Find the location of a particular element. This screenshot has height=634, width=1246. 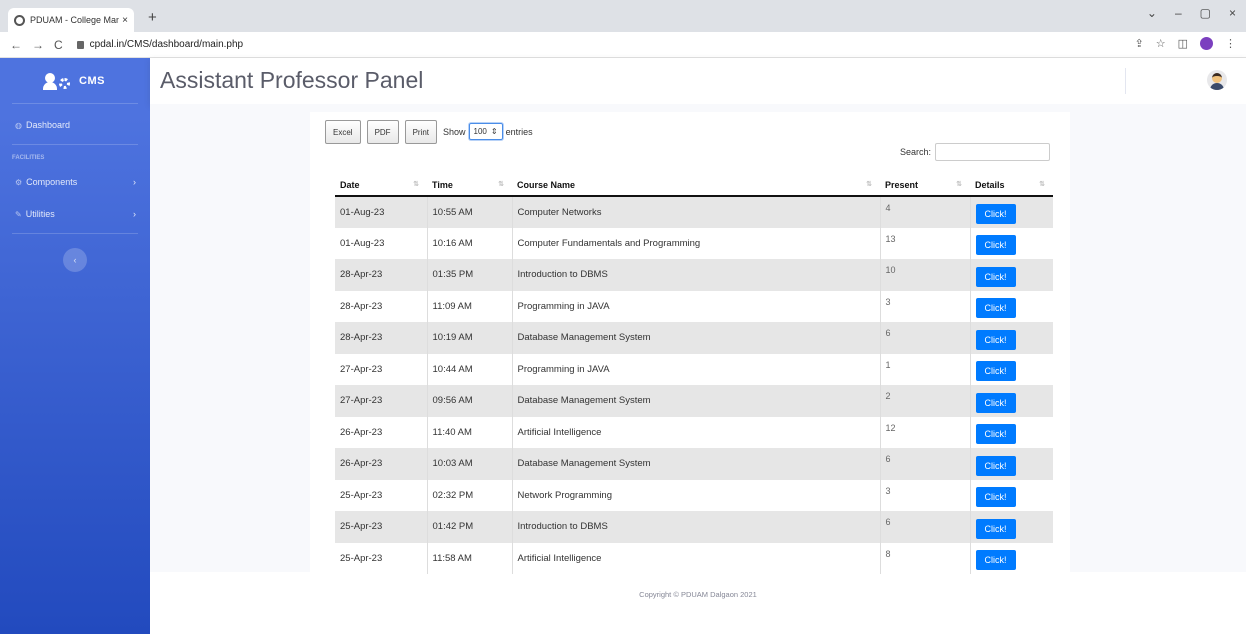

avatar is located at coordinates (1217, 80).